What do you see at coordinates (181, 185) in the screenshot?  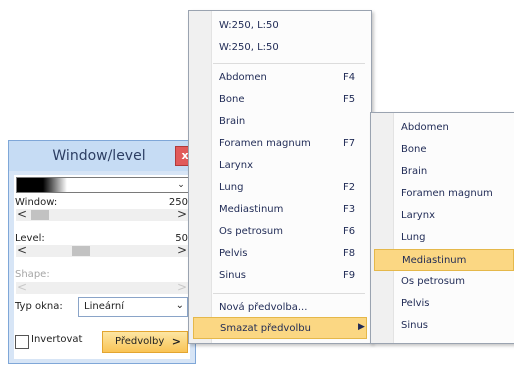 I see `gradient-dropdown-button: ⌄` at bounding box center [181, 185].